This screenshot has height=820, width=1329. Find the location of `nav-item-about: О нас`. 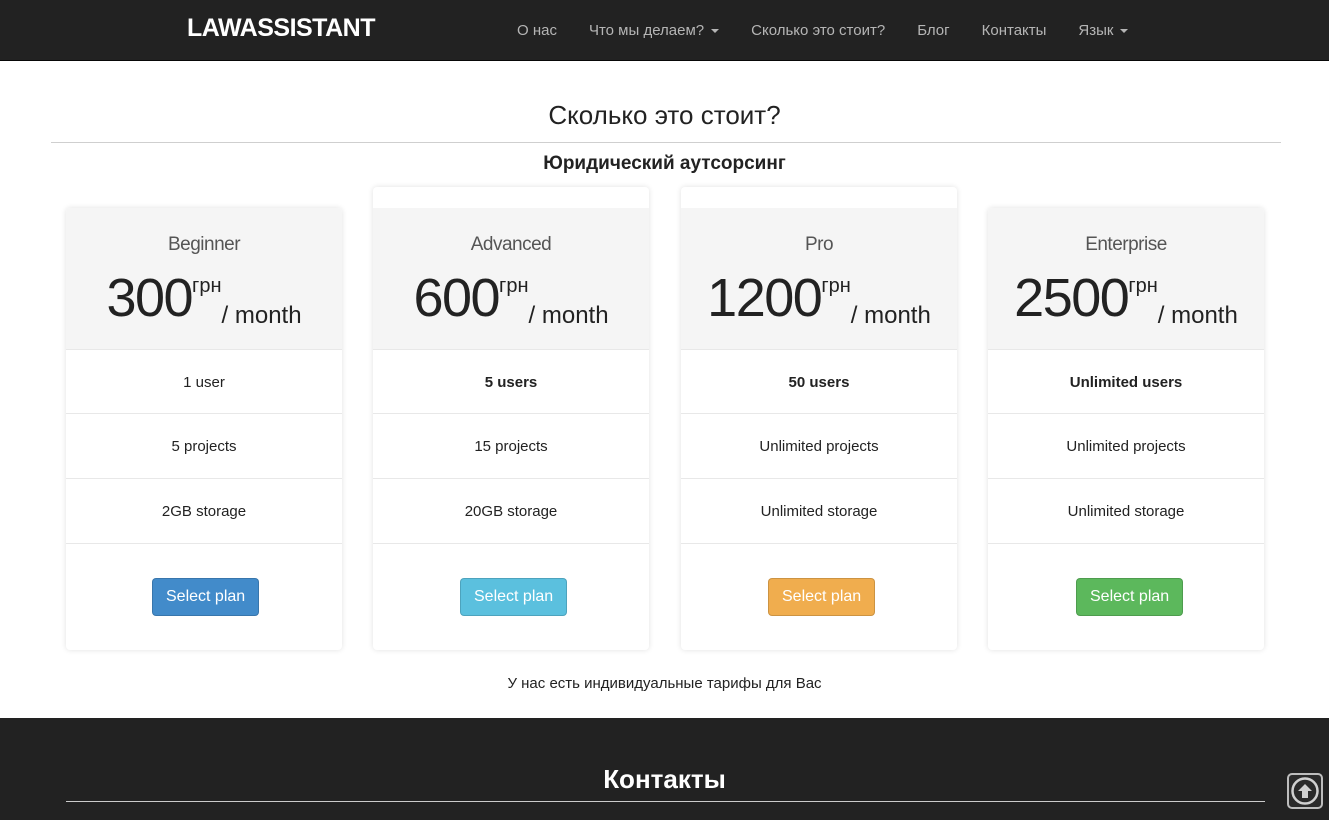

nav-item-about: О нас is located at coordinates (537, 30).